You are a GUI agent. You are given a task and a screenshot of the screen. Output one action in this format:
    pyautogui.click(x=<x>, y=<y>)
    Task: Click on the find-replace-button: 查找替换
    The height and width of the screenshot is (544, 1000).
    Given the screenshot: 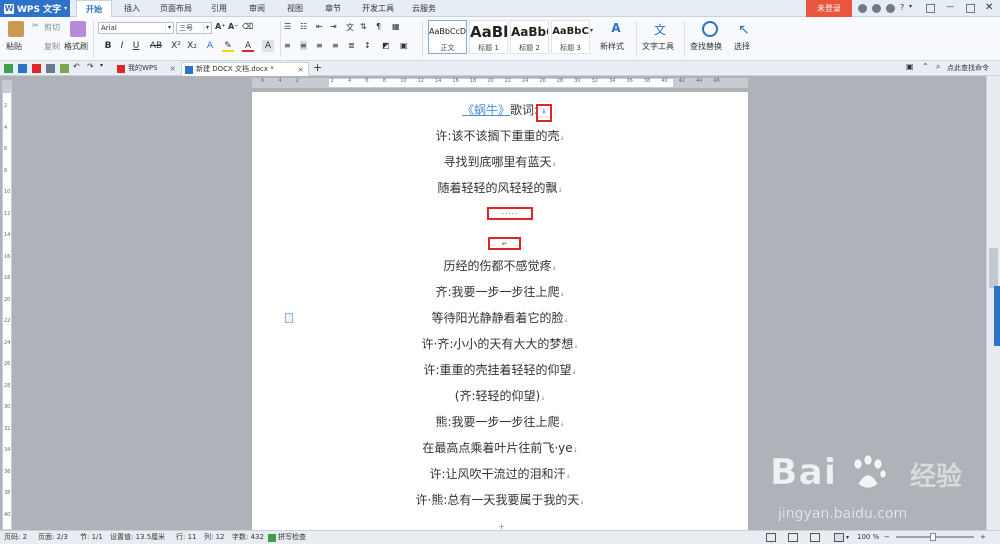 What is the action you would take?
    pyautogui.click(x=706, y=46)
    